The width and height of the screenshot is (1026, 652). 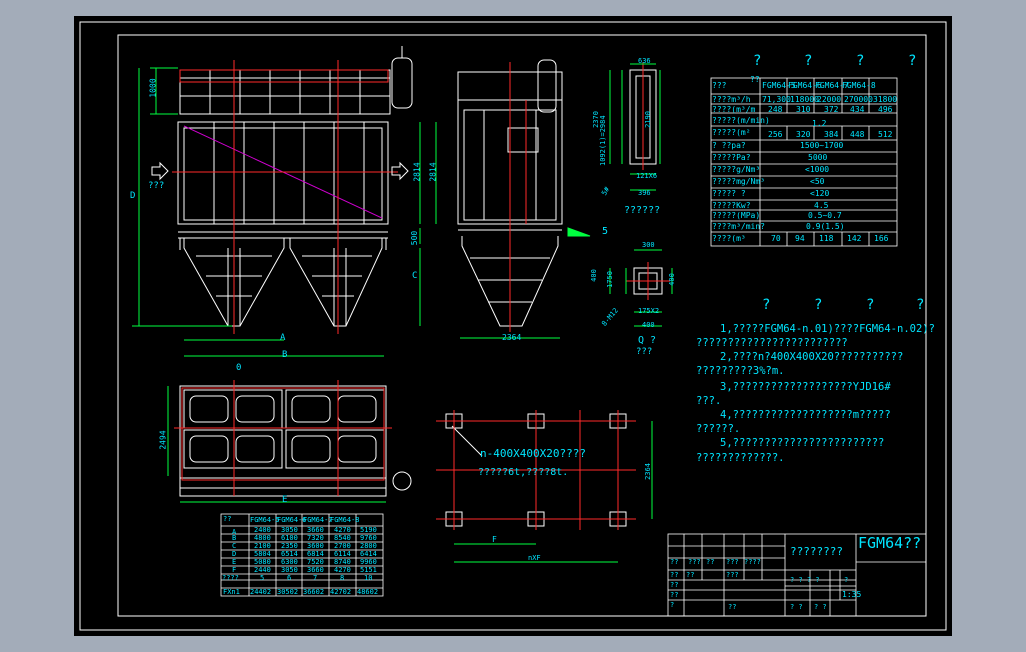 I want to click on dim-cell: 9760, so click(x=368, y=538).